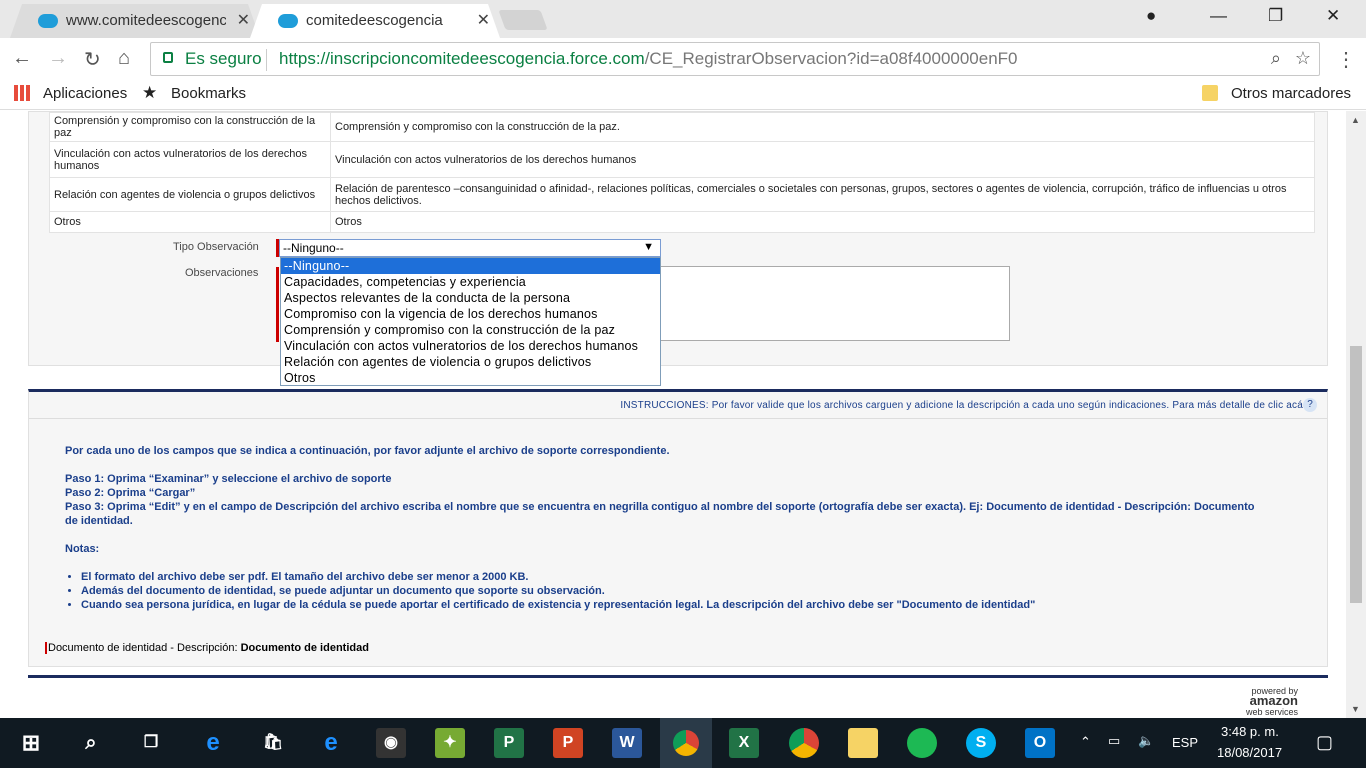 The image size is (1366, 768). I want to click on outlook-icon: O, so click(1040, 743).